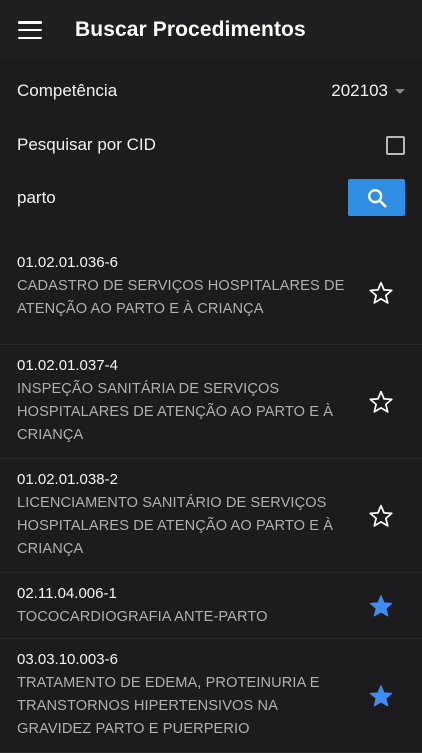  Describe the element at coordinates (67, 593) in the screenshot. I see `procedure-code: 02.11.04.006-1` at that location.